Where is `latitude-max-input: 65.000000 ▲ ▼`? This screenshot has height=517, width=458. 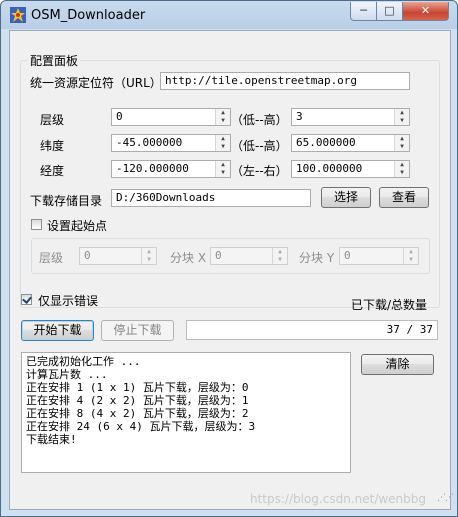 latitude-max-input: 65.000000 ▲ ▼ is located at coordinates (350, 143).